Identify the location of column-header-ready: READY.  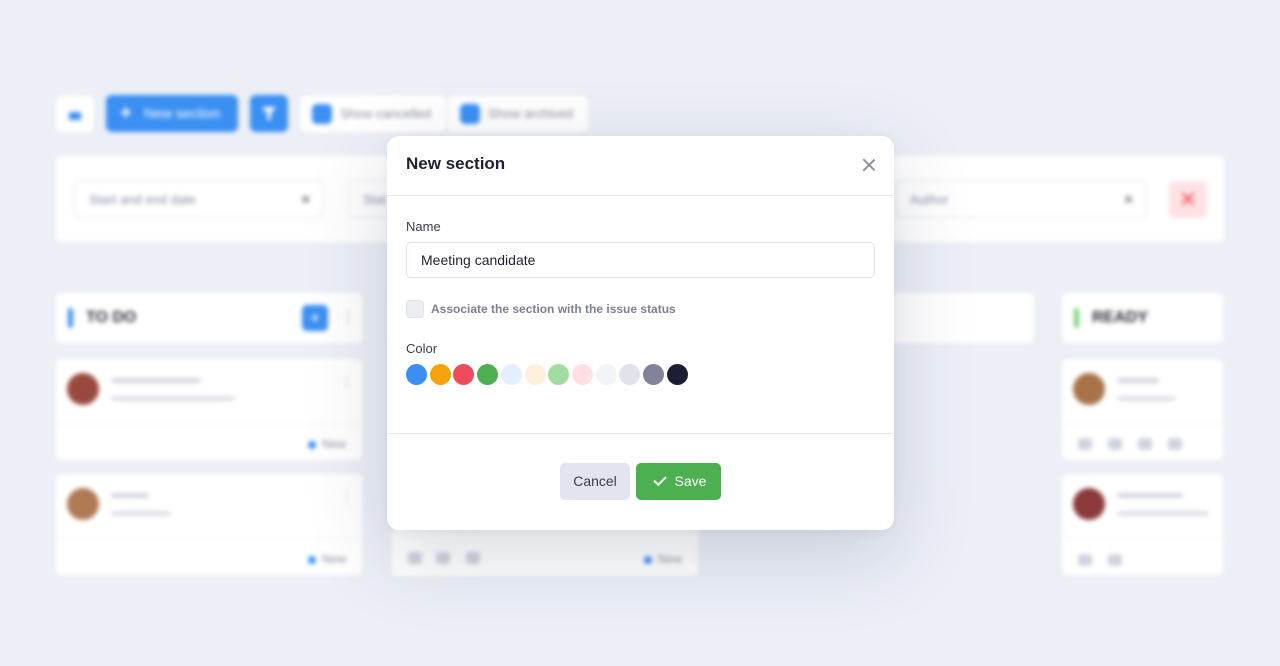
(1142, 318).